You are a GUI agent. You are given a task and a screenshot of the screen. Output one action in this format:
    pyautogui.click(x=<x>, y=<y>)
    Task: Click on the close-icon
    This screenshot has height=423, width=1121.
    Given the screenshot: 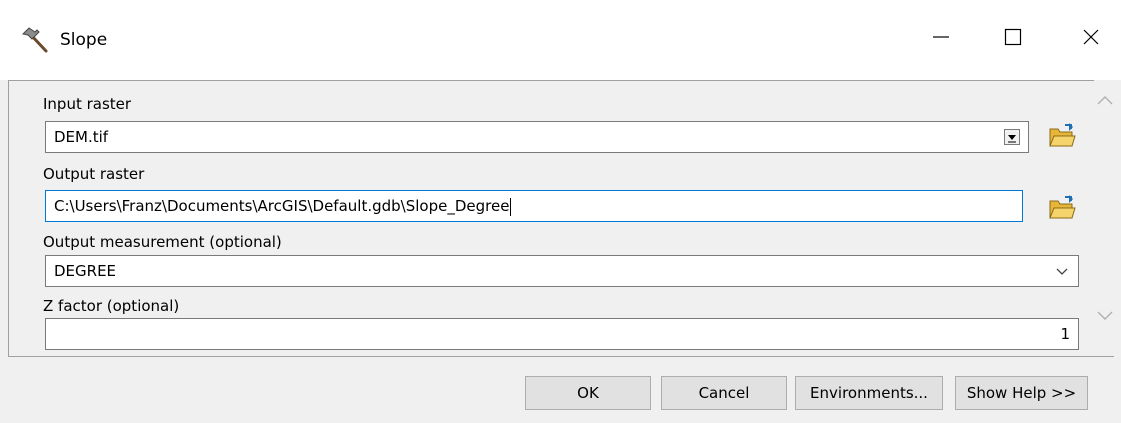 What is the action you would take?
    pyautogui.click(x=1091, y=37)
    